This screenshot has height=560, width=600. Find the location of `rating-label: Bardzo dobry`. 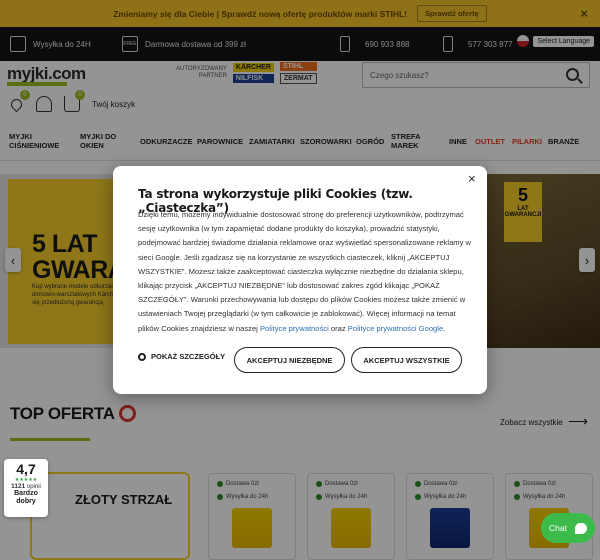

rating-label: Bardzo dobry is located at coordinates (26, 497).